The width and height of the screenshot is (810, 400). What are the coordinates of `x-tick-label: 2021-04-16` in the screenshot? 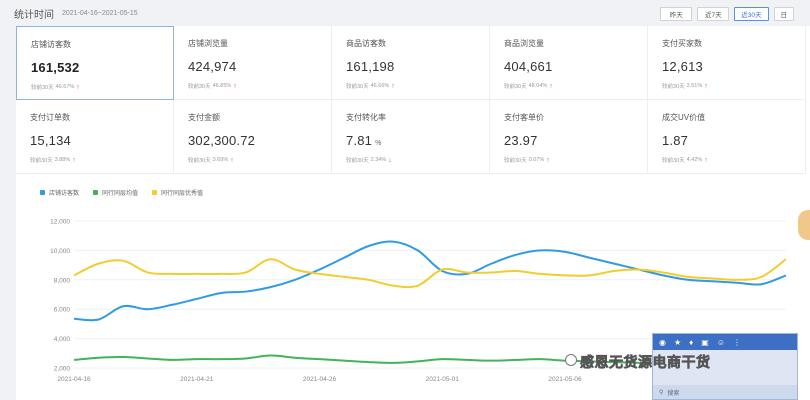 It's located at (74, 379).